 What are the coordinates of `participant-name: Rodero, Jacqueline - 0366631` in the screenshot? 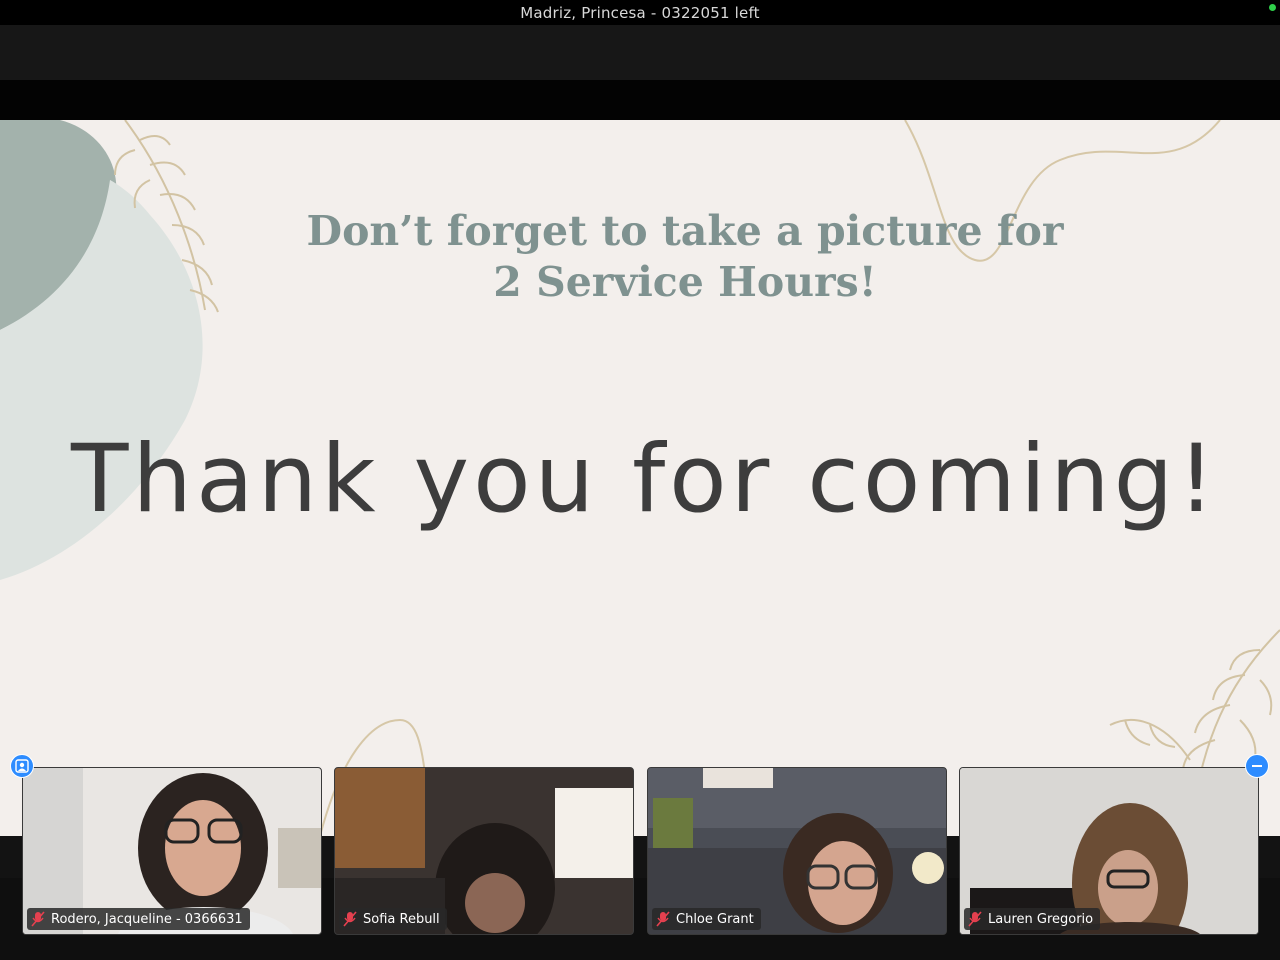 It's located at (147, 919).